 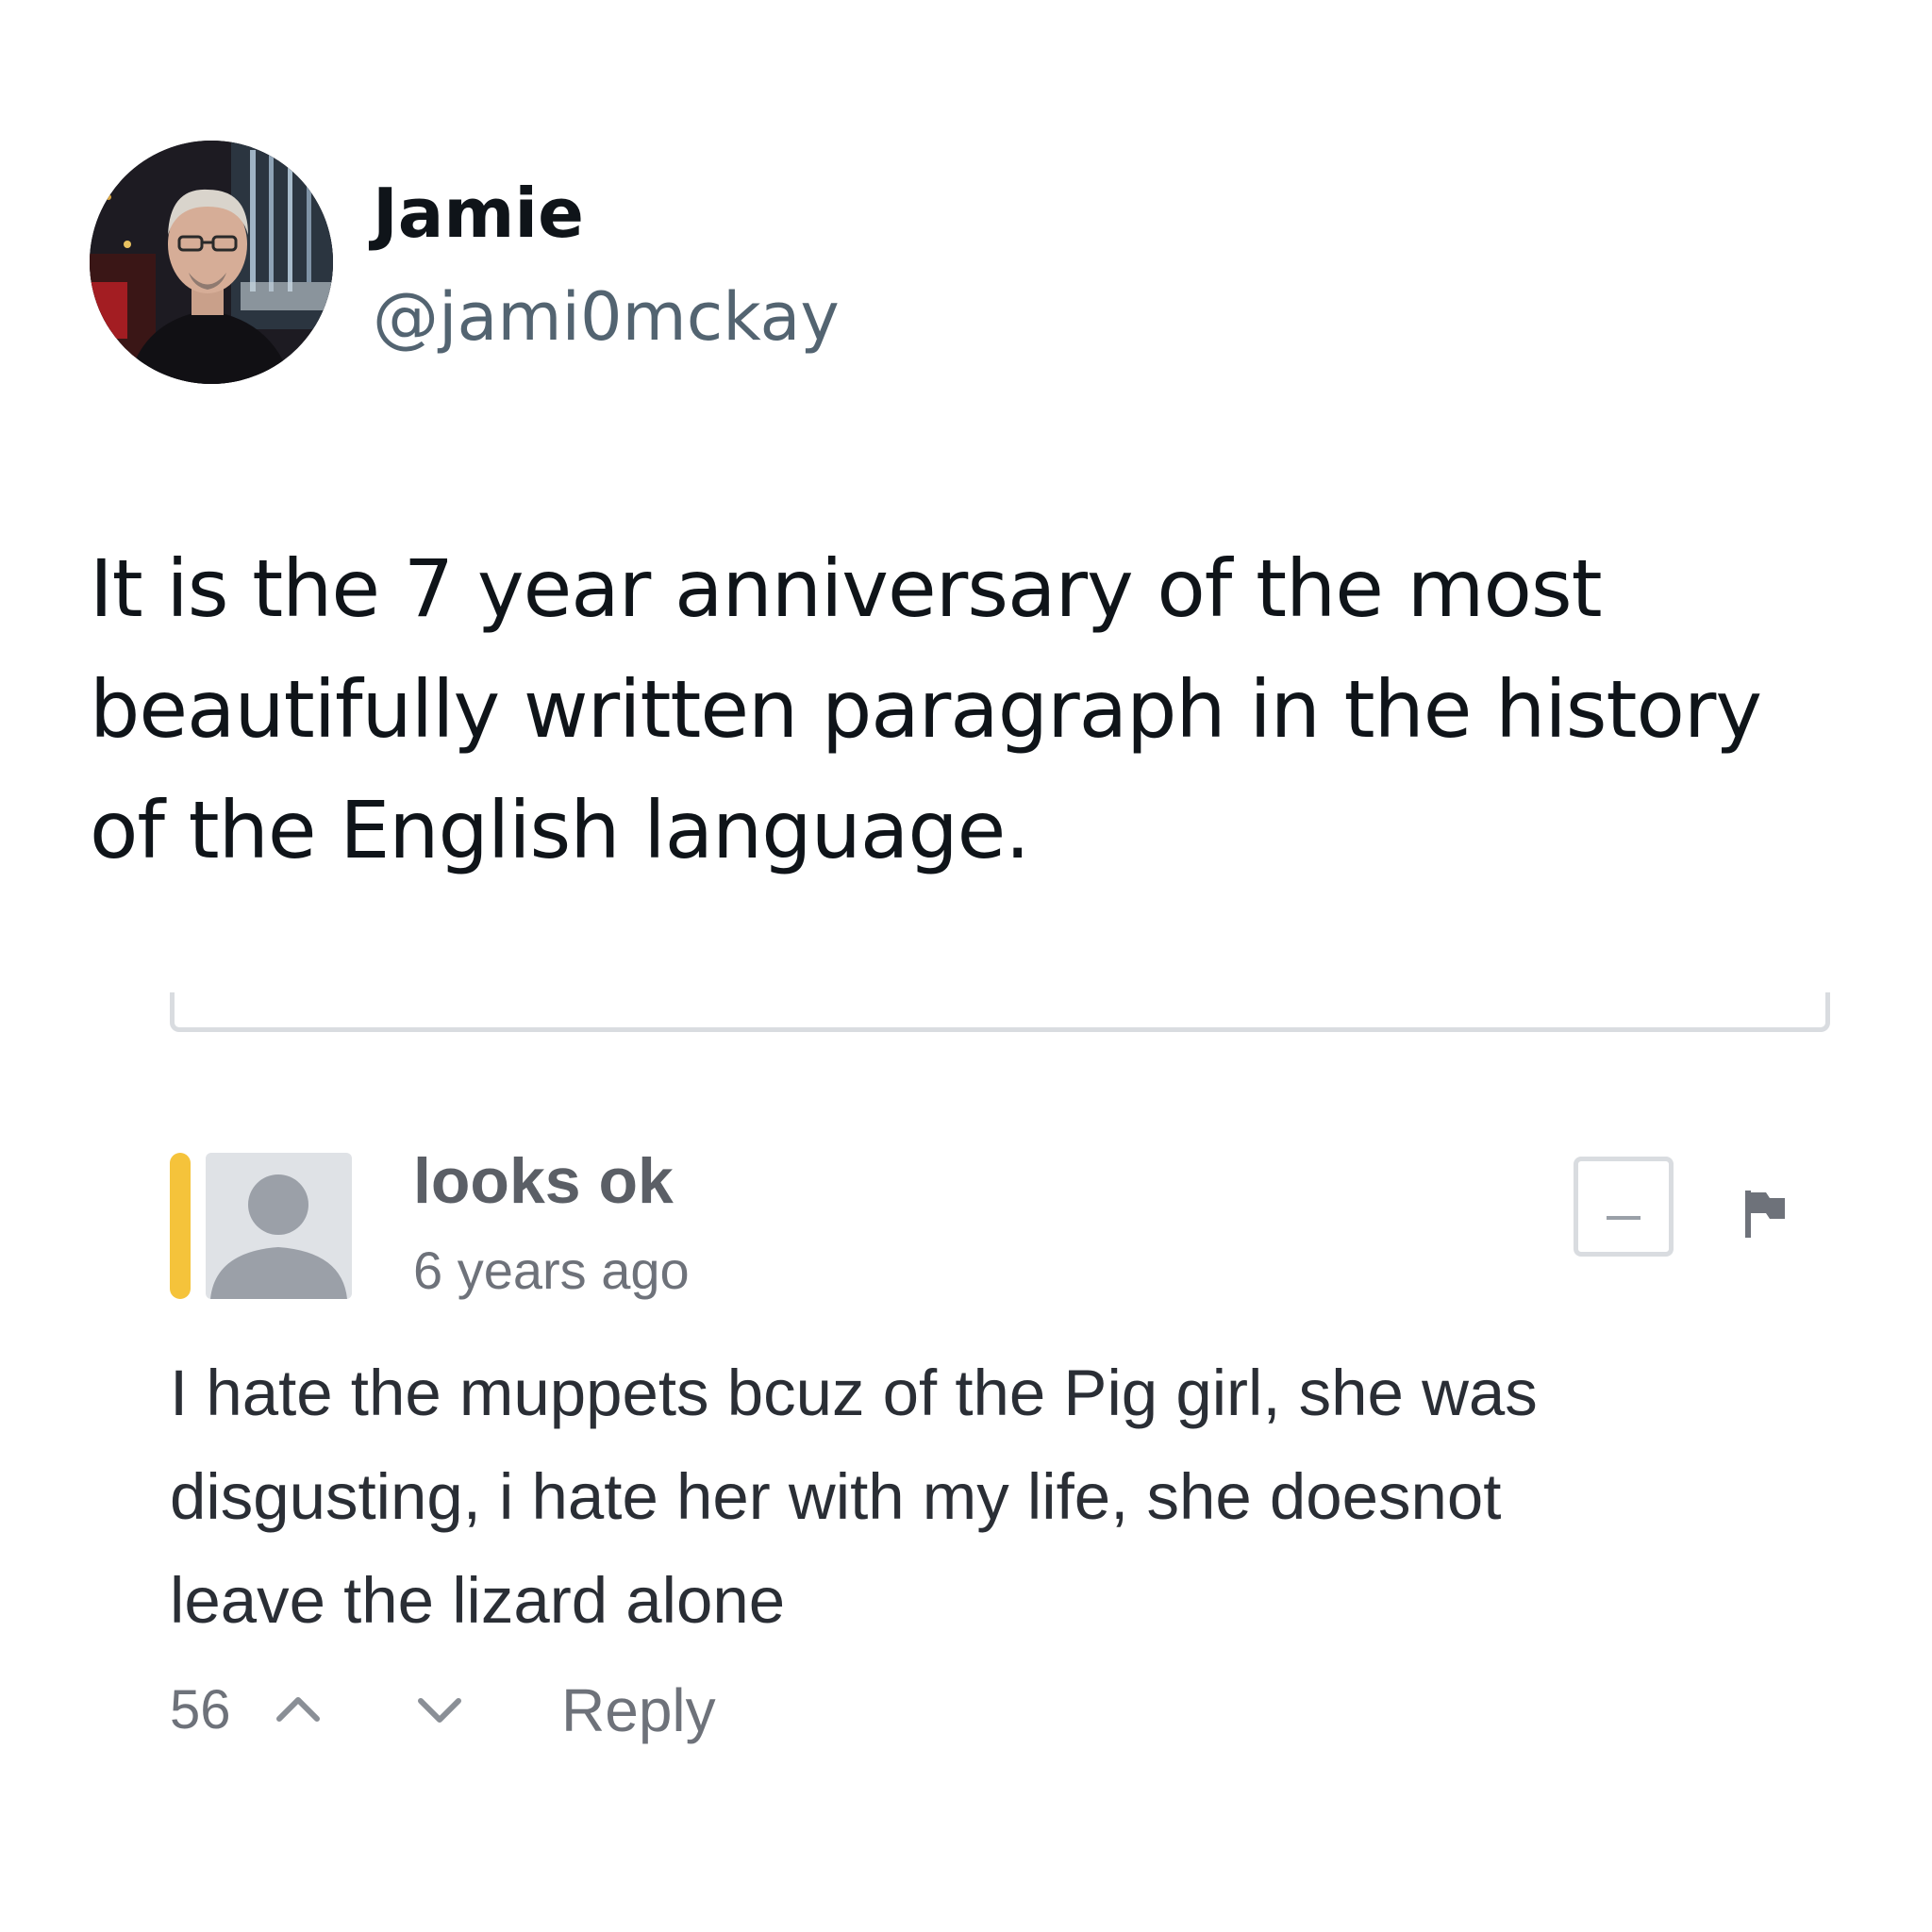 What do you see at coordinates (478, 213) in the screenshot?
I see `author-name: Jamie` at bounding box center [478, 213].